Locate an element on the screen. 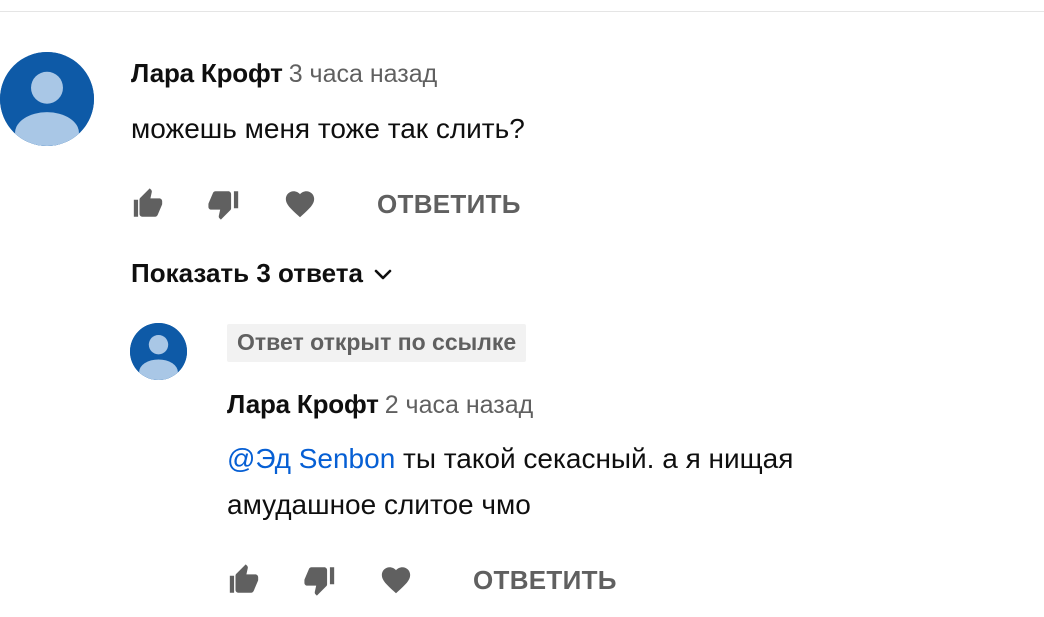  reply-actions: ОТВЕТИТЬ is located at coordinates (422, 580).